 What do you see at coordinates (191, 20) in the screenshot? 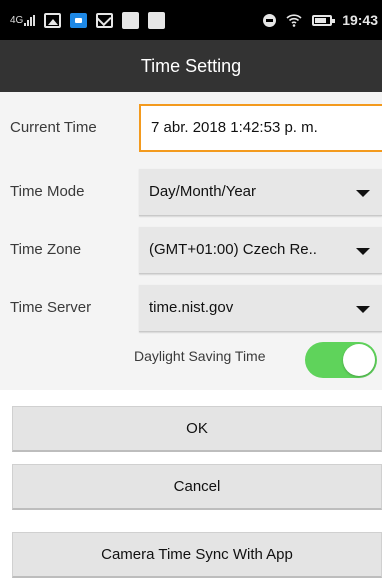
I see `status-bar: 4G 19:43` at bounding box center [191, 20].